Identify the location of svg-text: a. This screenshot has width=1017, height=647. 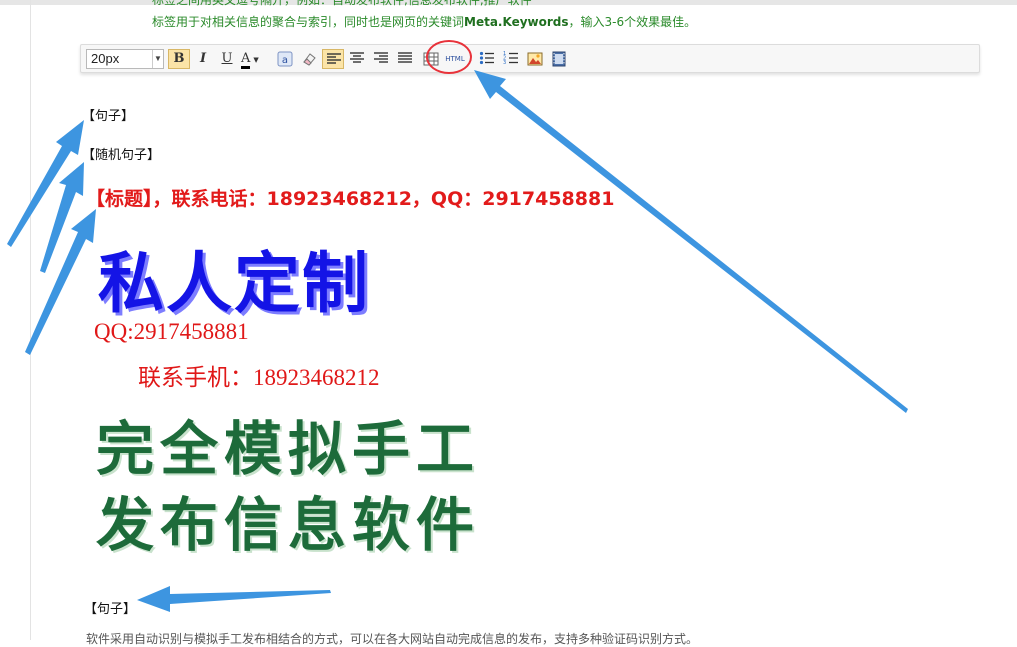
(285, 60).